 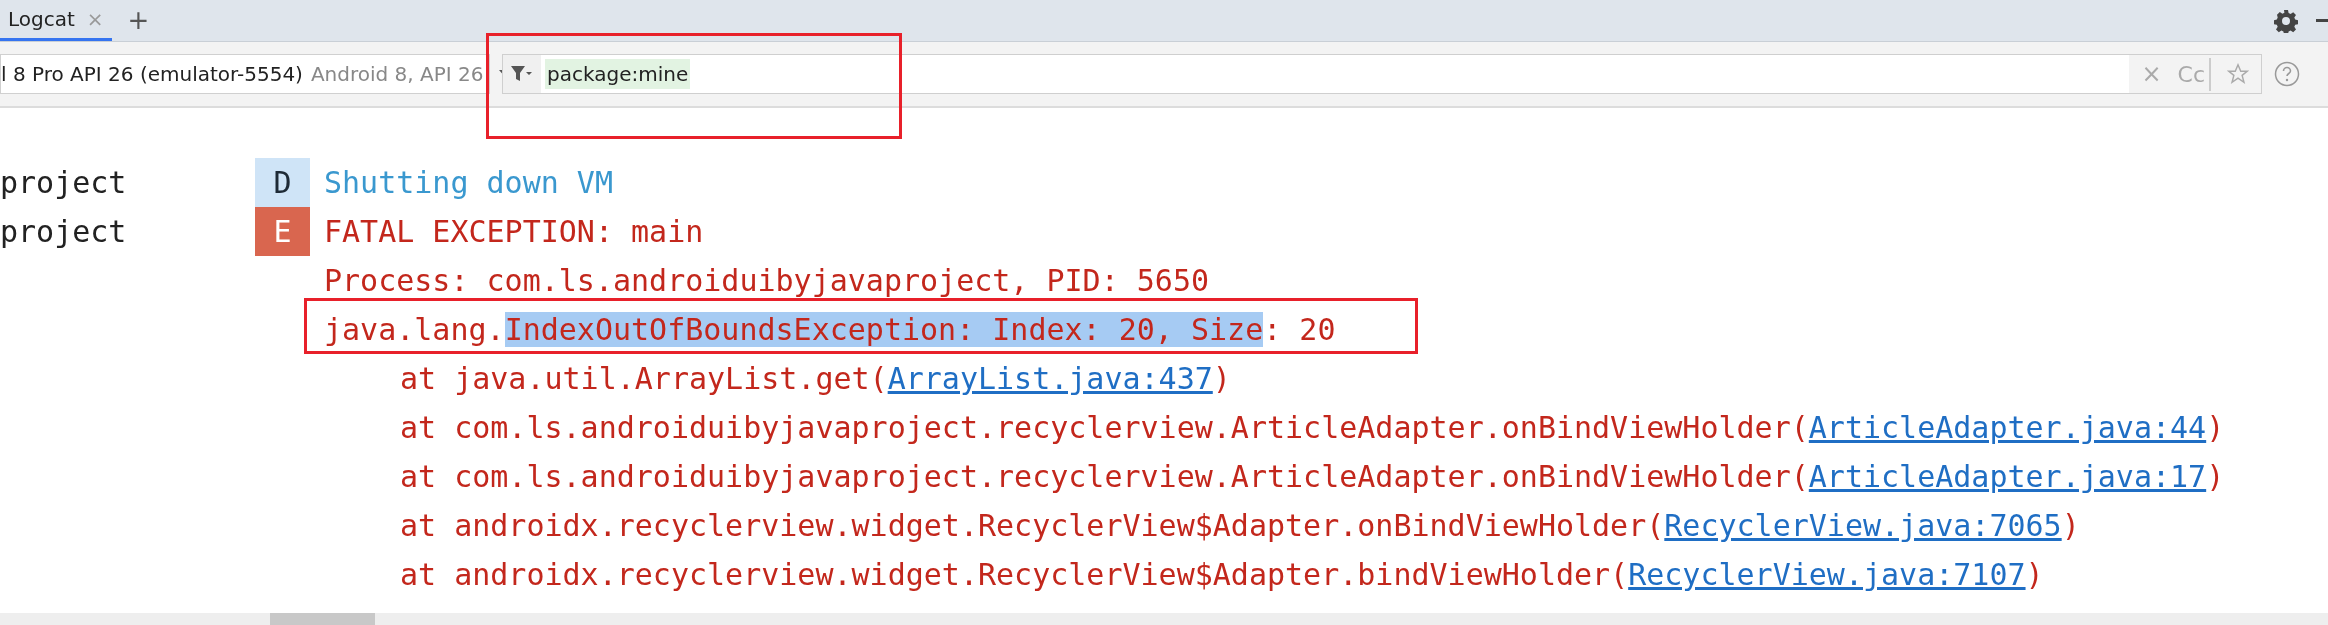 I want to click on log-text: at androidx.recyclerview.widget.RecyclerView$Adapter.onBindViewHolder(, so click(x=1032, y=525).